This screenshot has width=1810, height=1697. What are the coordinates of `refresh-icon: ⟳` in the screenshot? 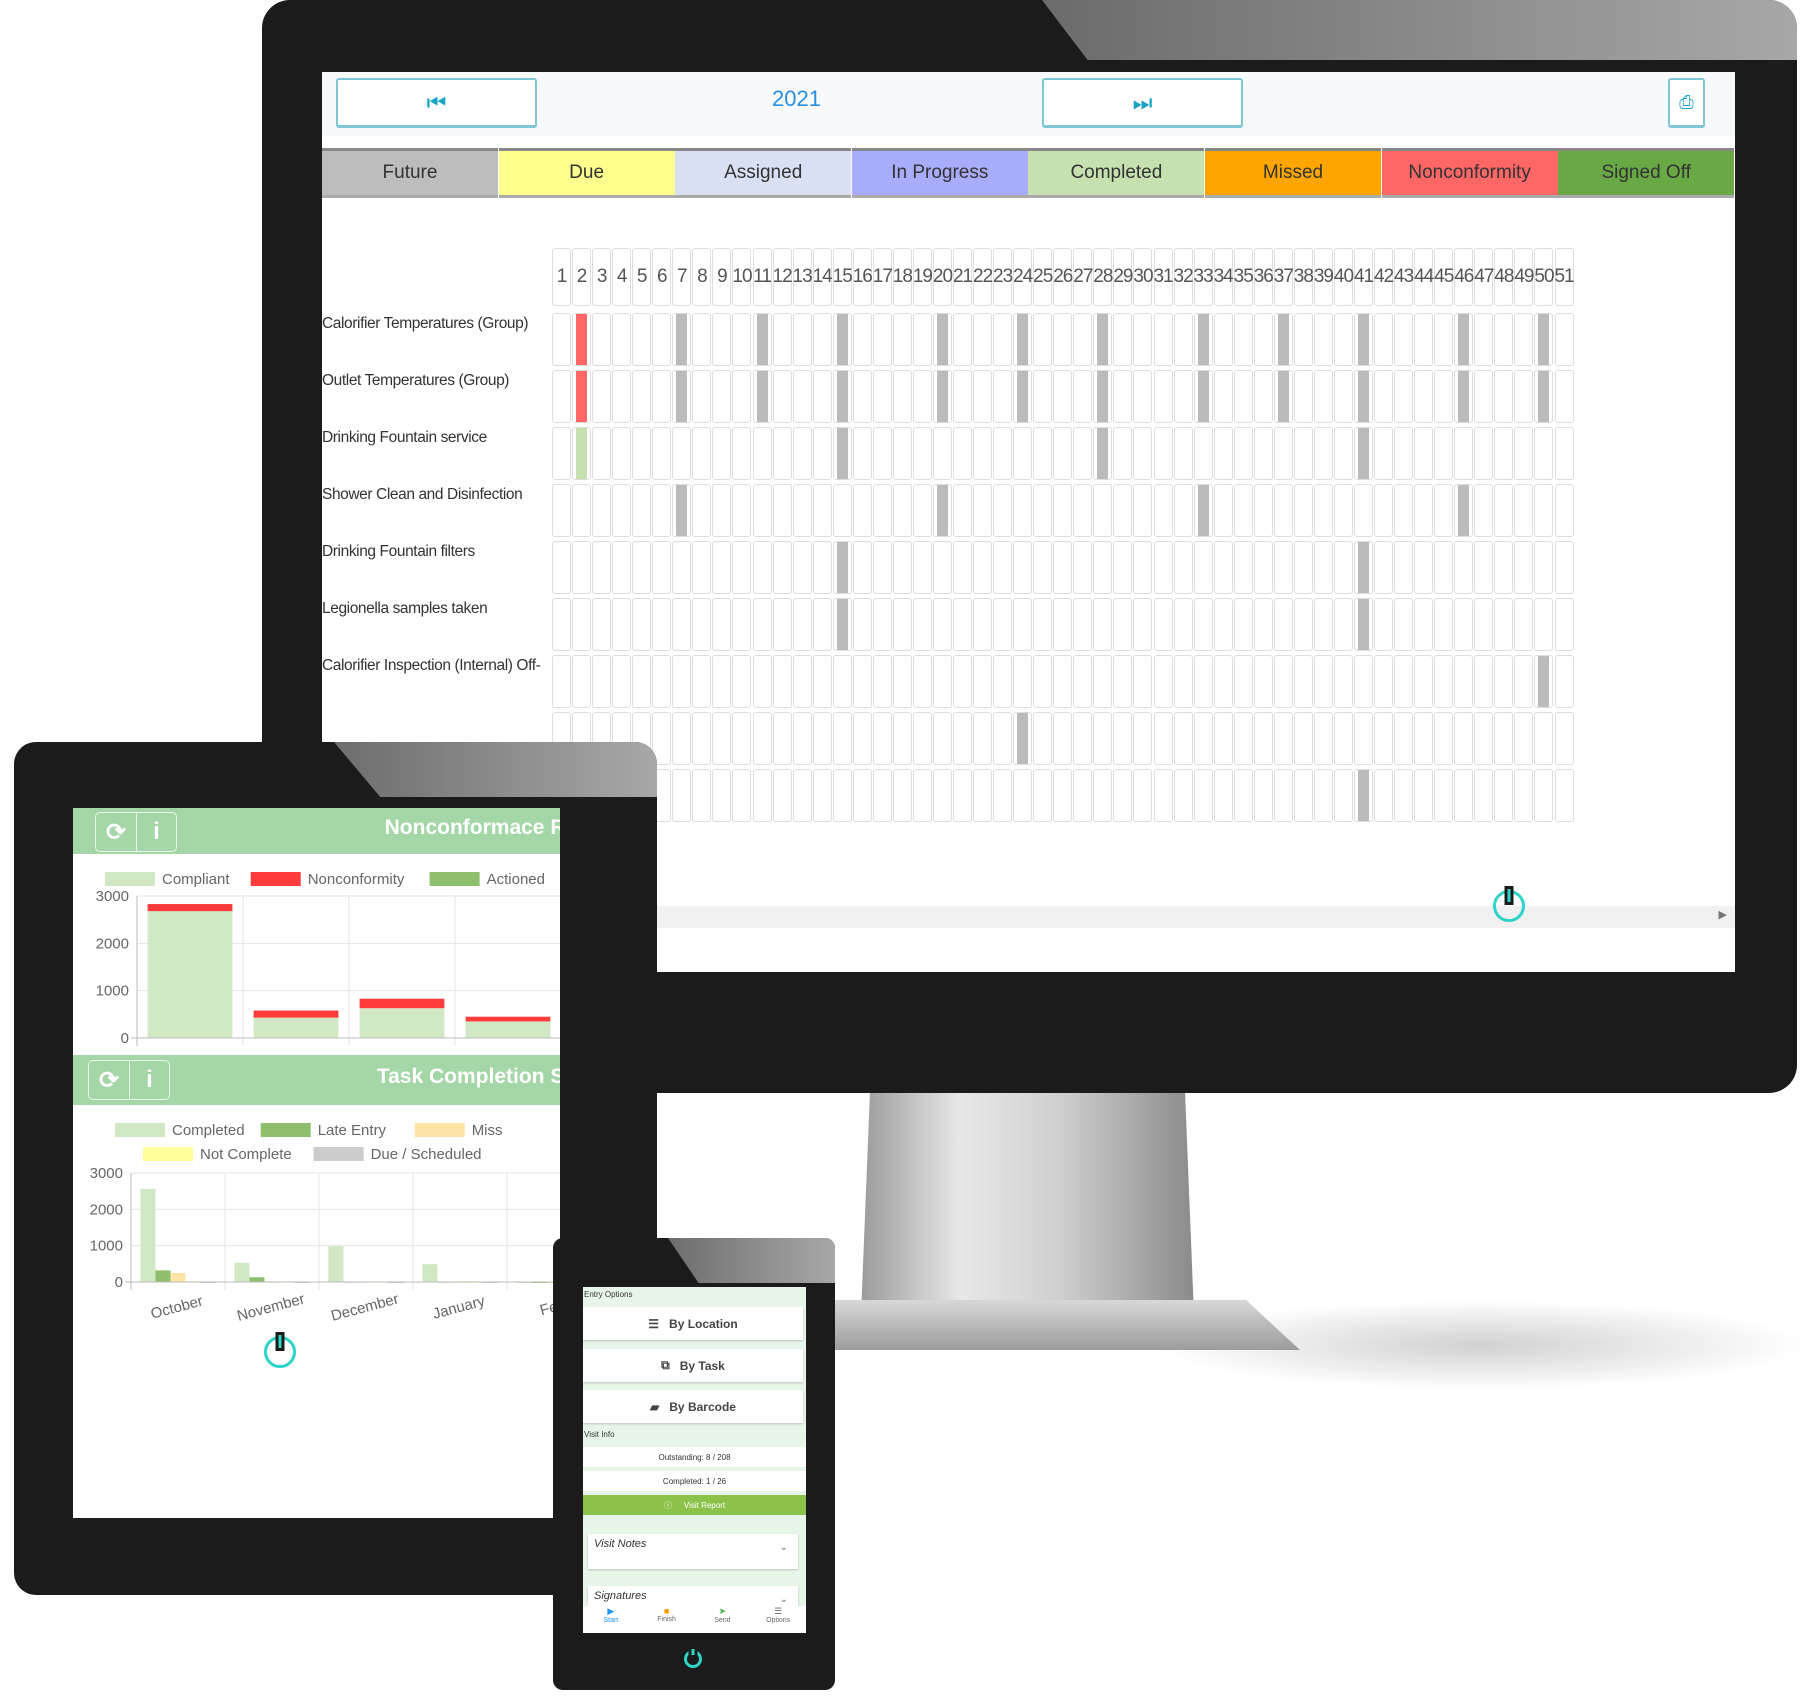 It's located at (109, 1080).